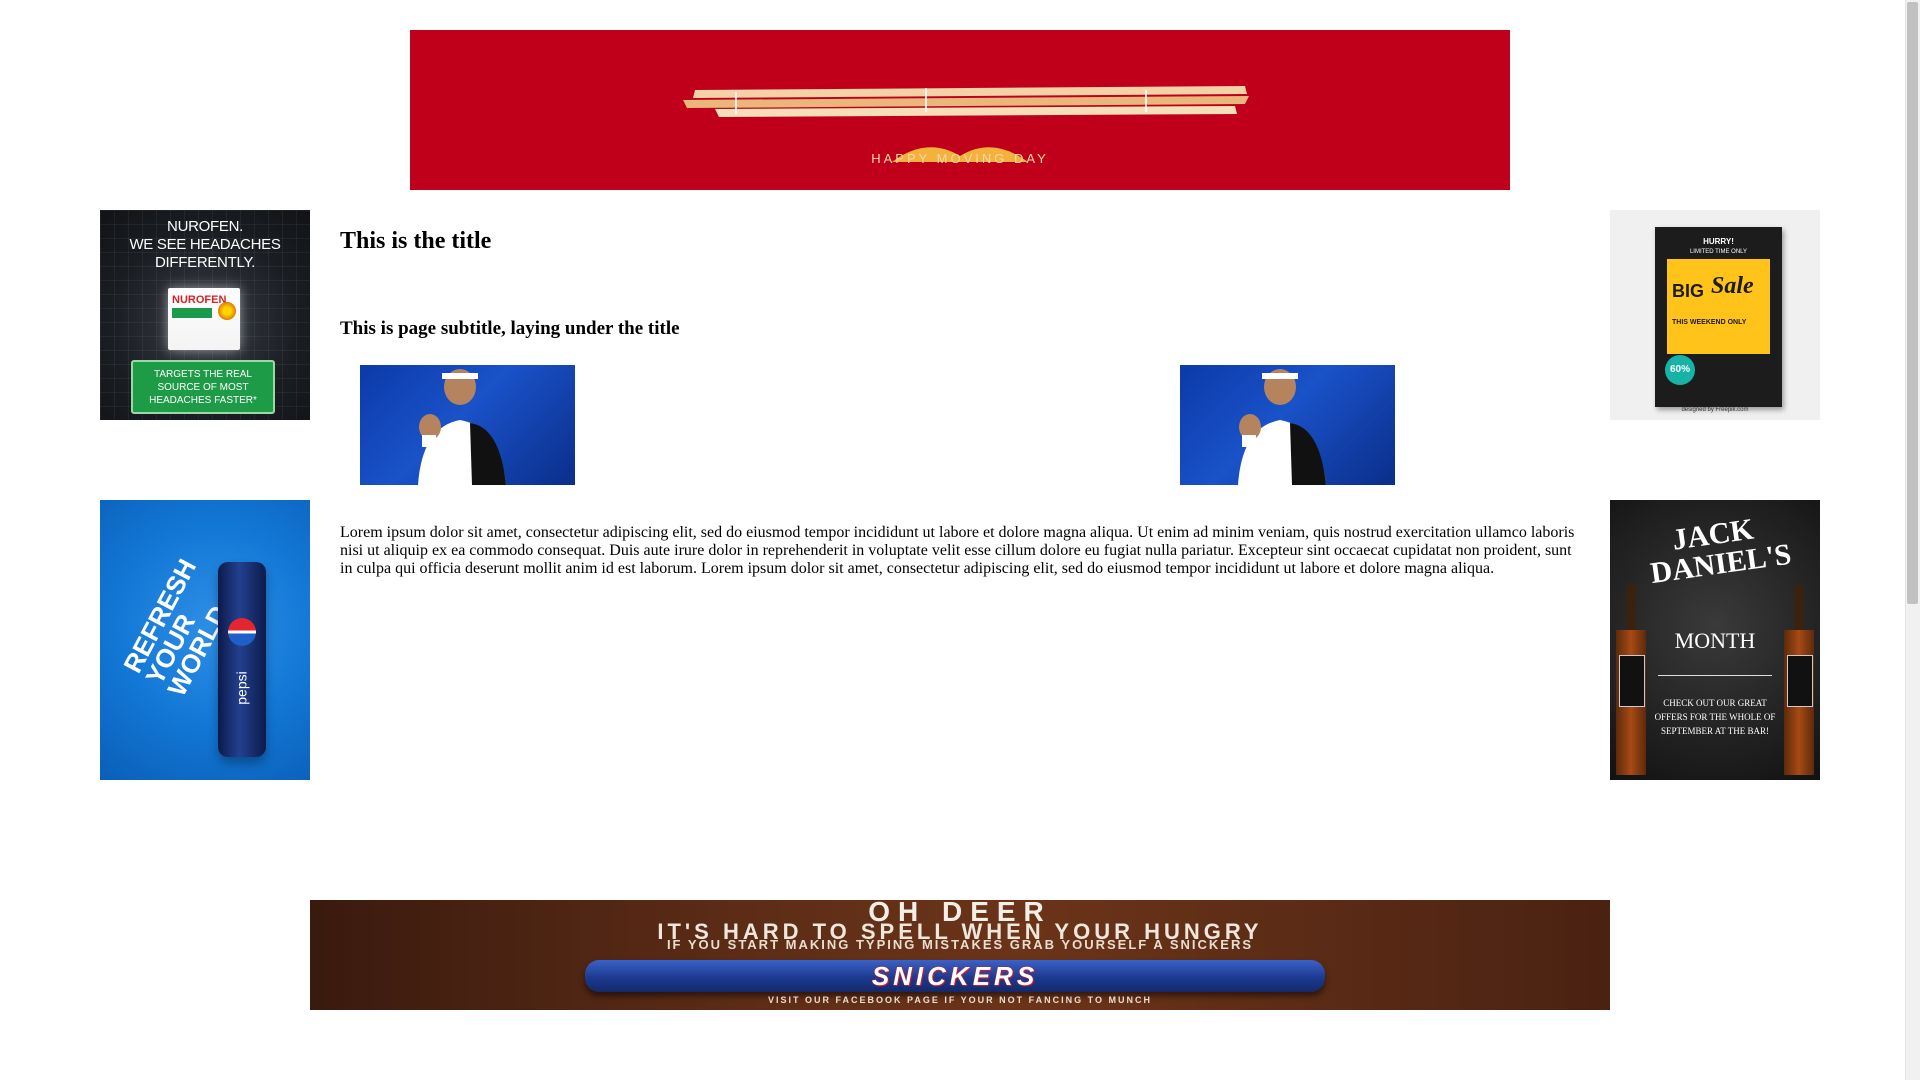  I want to click on discount-badge: 60%, so click(1680, 370).